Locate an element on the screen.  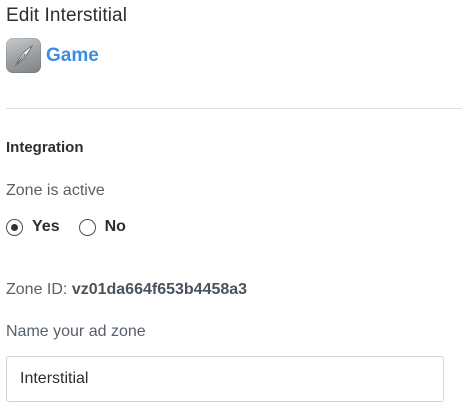
app-icon is located at coordinates (23, 55).